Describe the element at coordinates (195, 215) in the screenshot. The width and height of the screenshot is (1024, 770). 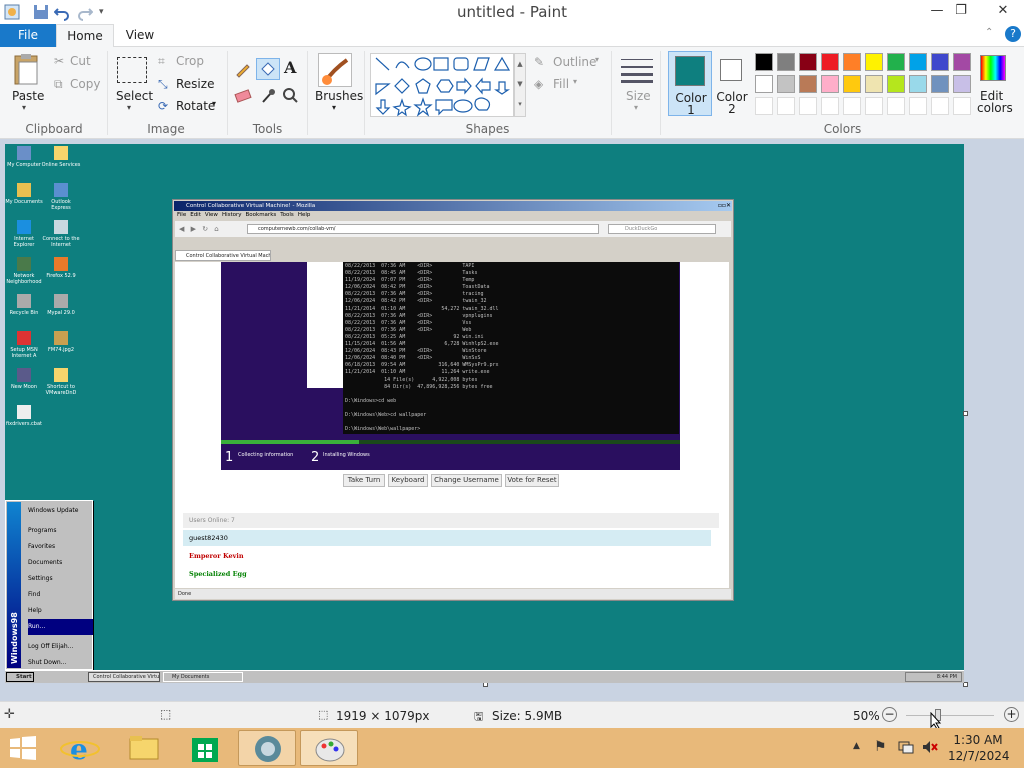
I see `browser-menu-item: Edit` at that location.